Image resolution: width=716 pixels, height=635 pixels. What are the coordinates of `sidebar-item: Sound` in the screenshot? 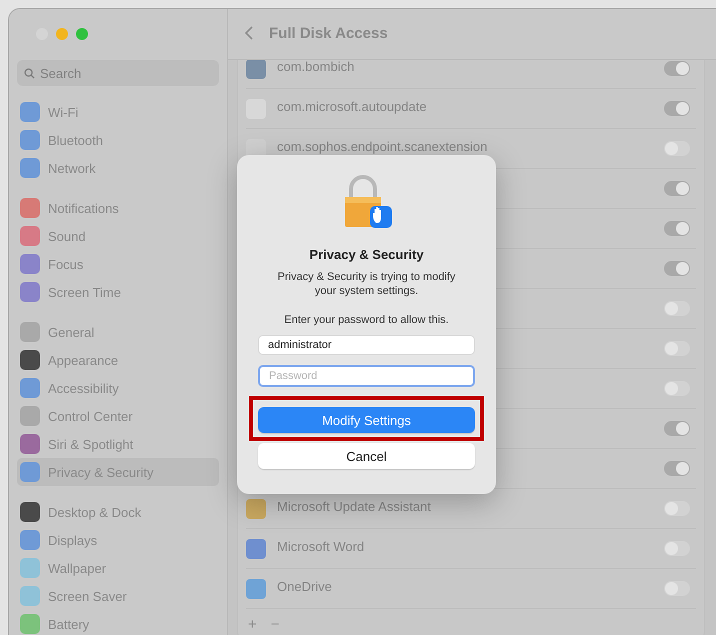 It's located at (118, 236).